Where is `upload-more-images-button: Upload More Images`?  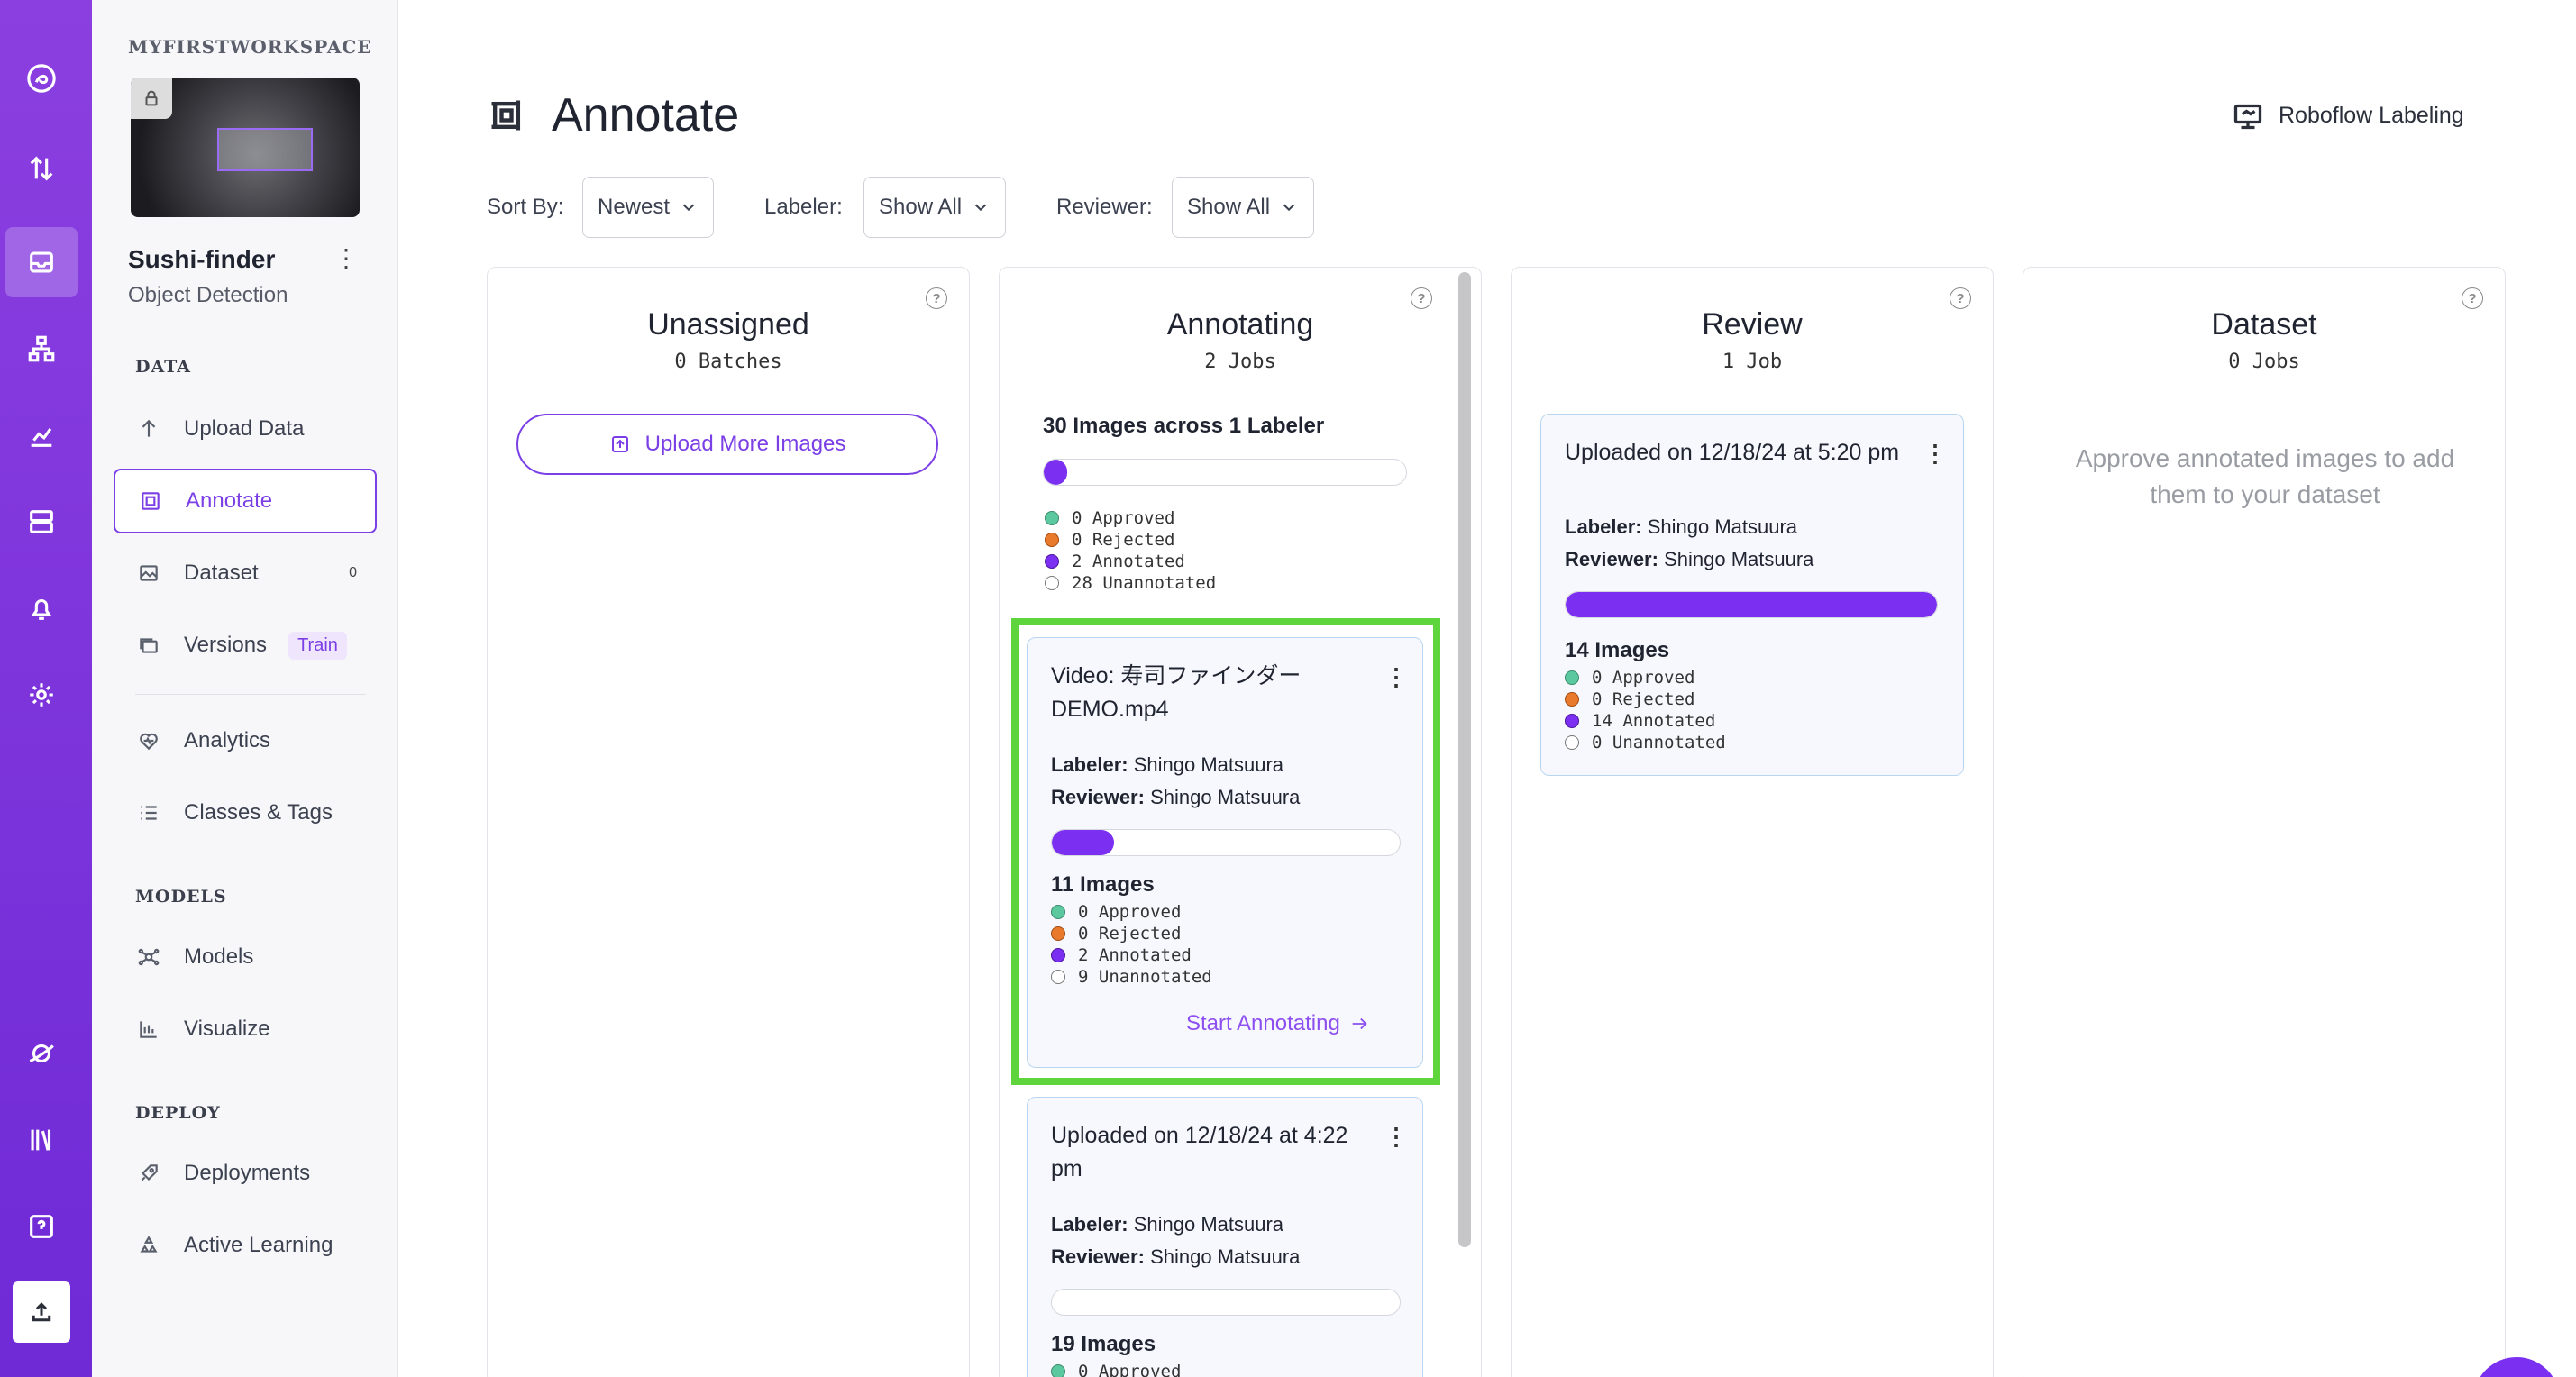
upload-more-images-button: Upload More Images is located at coordinates (727, 444).